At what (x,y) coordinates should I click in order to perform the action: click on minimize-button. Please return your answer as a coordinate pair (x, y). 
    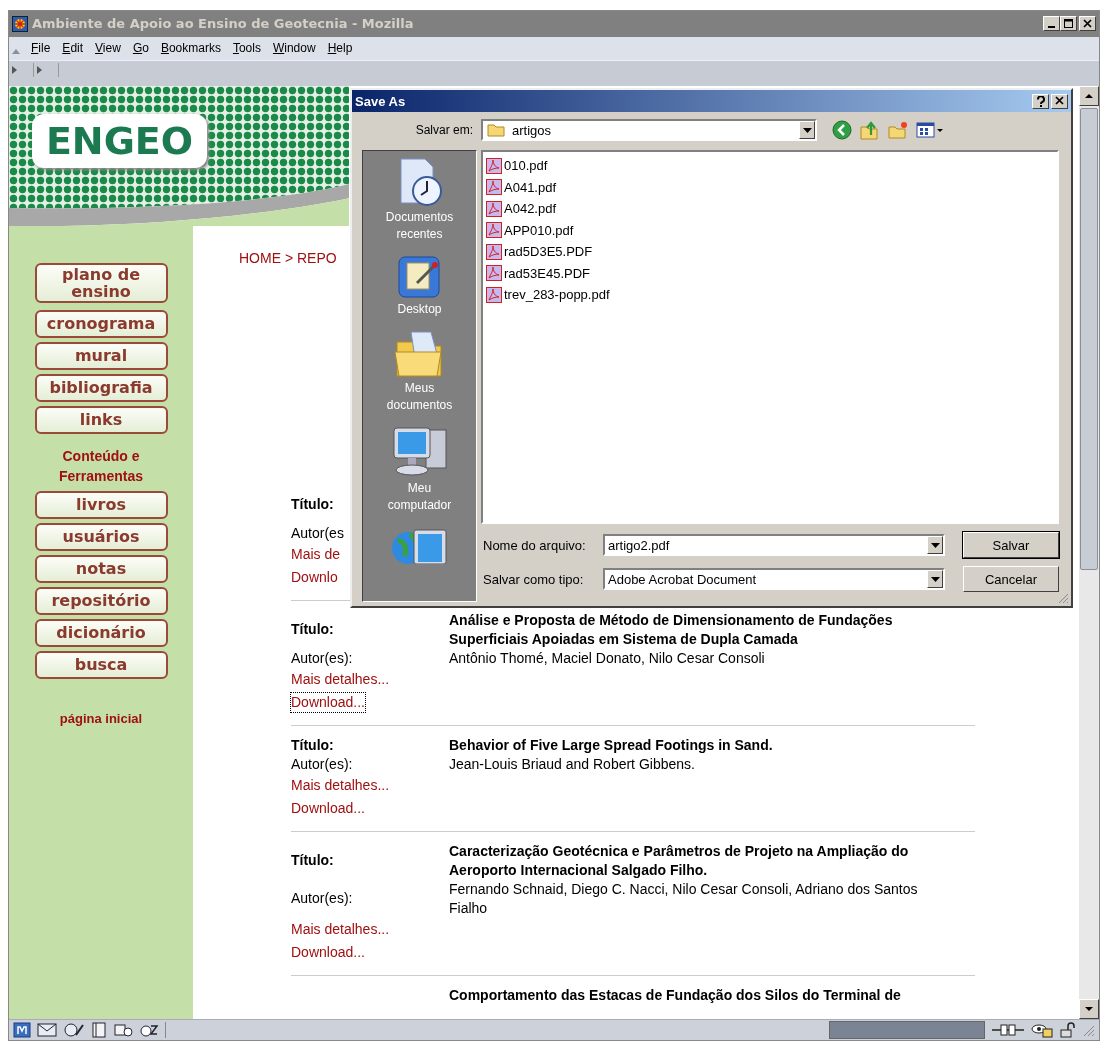
    Looking at the image, I should click on (1051, 24).